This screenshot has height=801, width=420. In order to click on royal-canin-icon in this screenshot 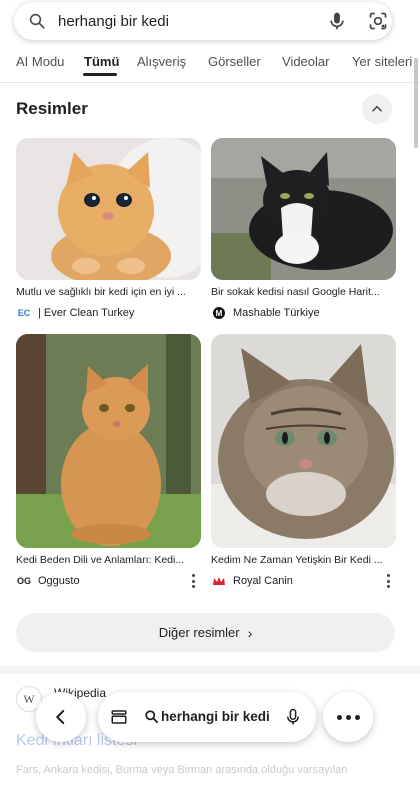, I will do `click(219, 581)`.